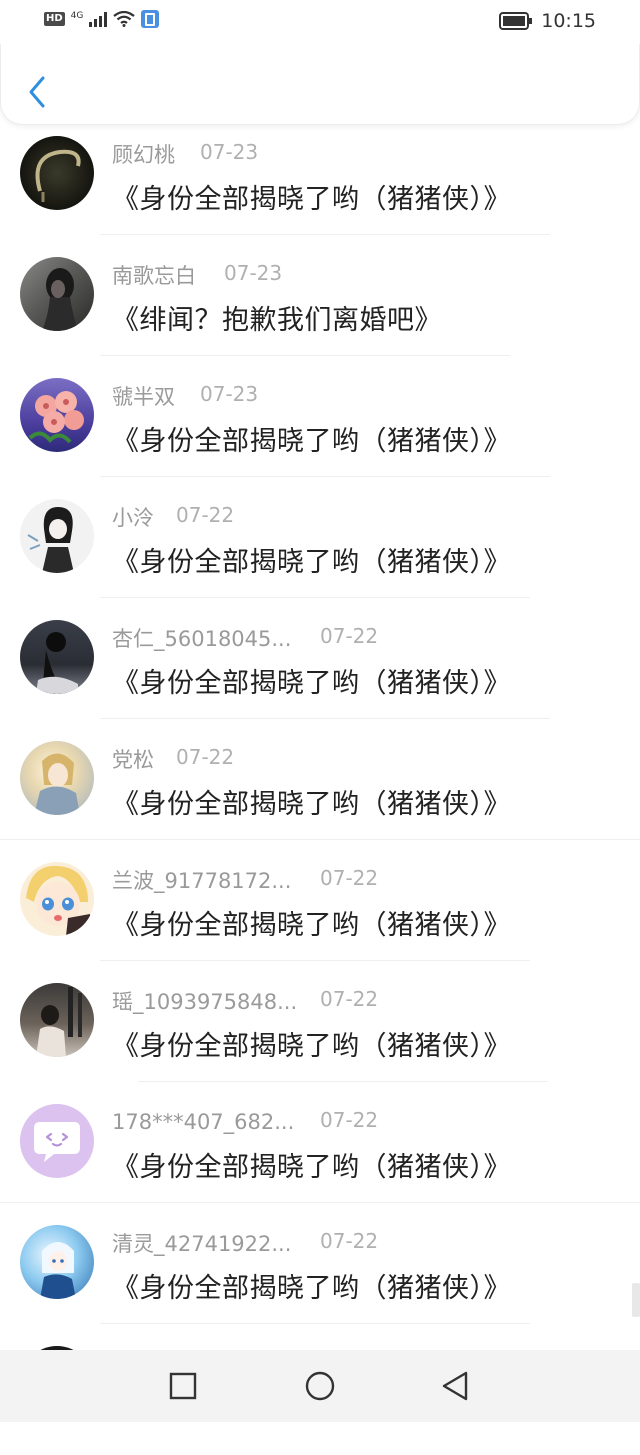  What do you see at coordinates (143, 397) in the screenshot?
I see `author-name: 虢半双` at bounding box center [143, 397].